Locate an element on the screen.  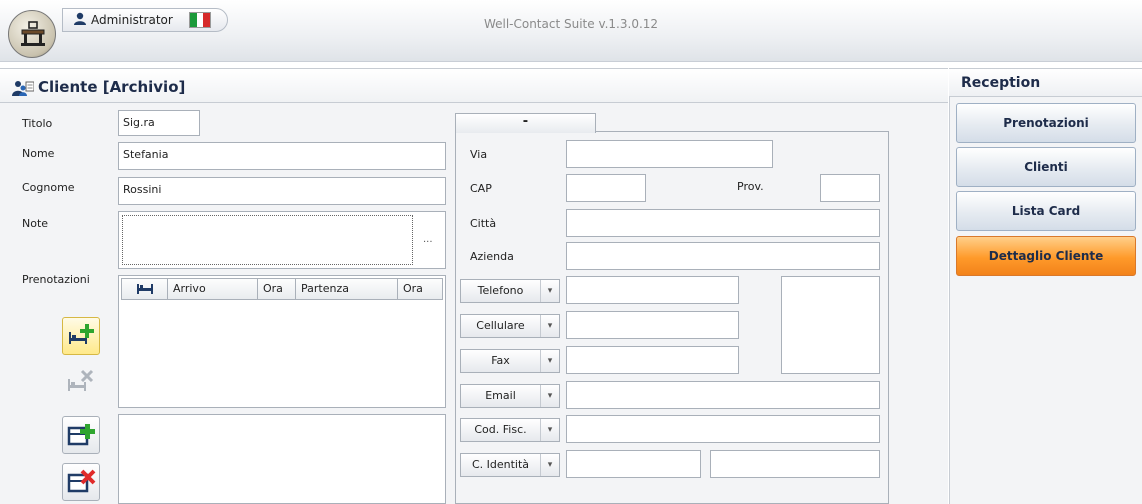
remove-reservation-icon is located at coordinates (81, 380).